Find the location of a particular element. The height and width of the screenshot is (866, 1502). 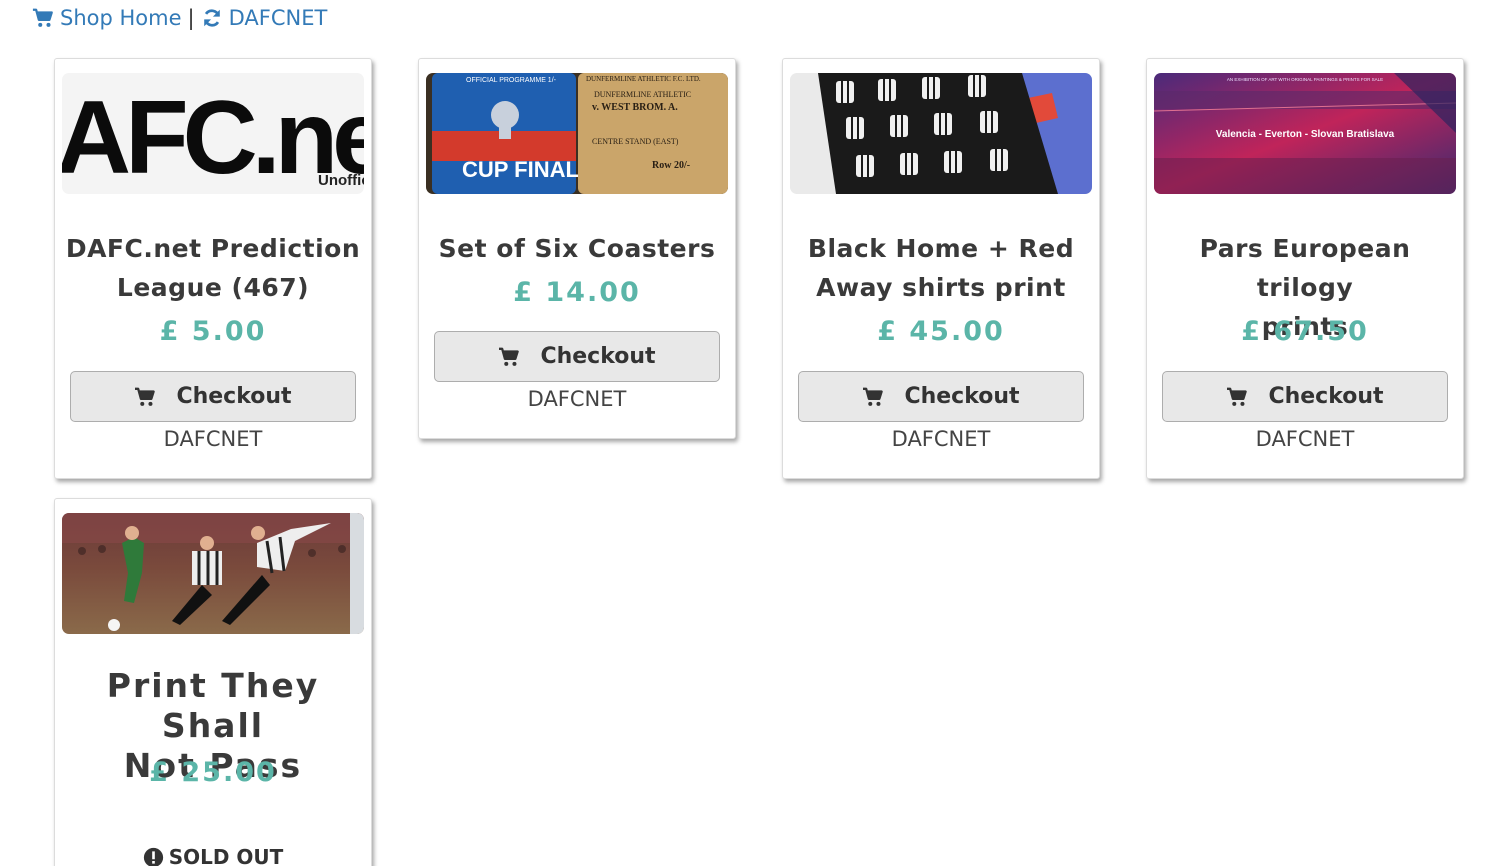

svg-text: Unoffic is located at coordinates (341, 180).